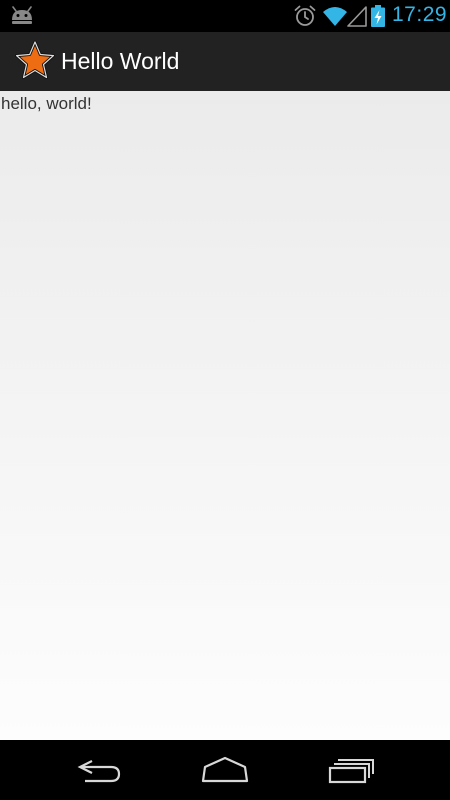 The width and height of the screenshot is (450, 800). Describe the element at coordinates (120, 61) in the screenshot. I see `app-title: Hello World` at that location.